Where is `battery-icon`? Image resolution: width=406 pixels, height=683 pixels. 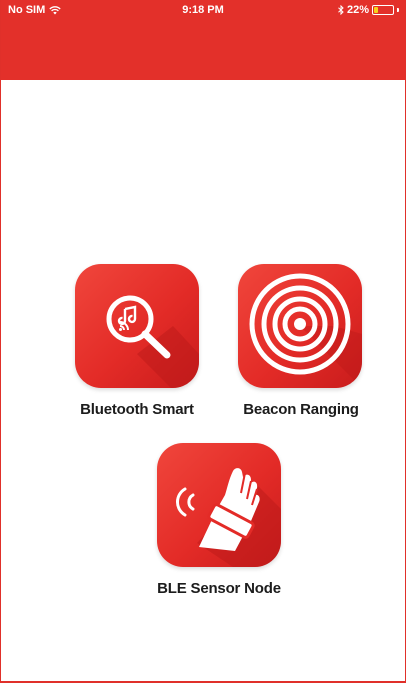
battery-icon is located at coordinates (383, 10).